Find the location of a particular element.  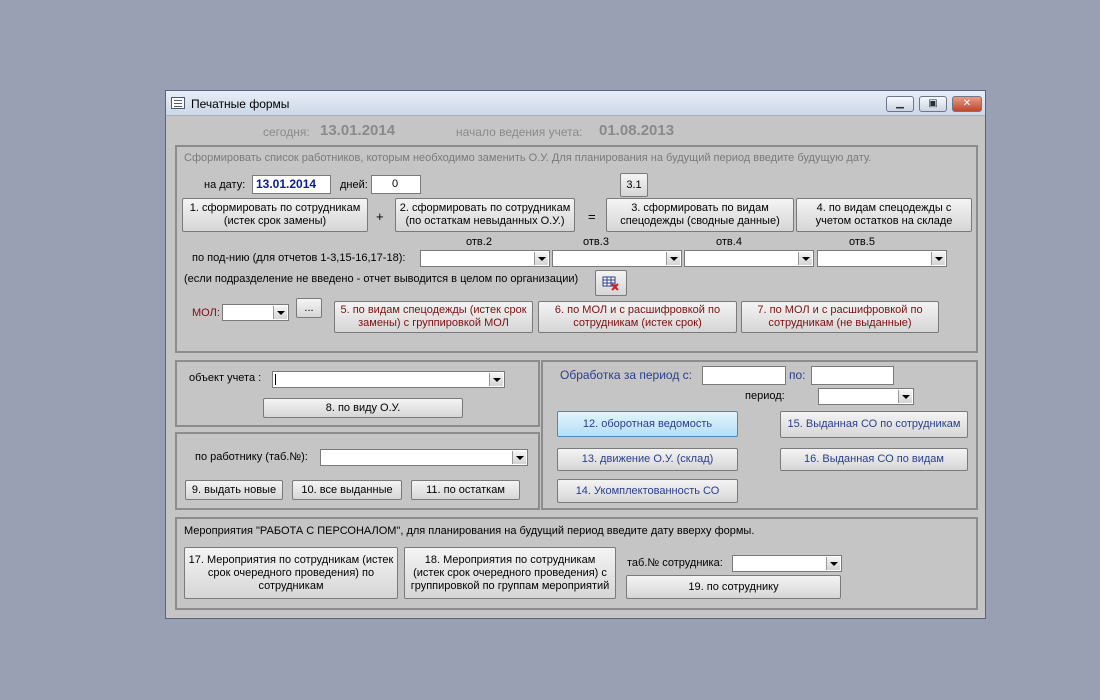

maximize-button: ▣ is located at coordinates (933, 104).